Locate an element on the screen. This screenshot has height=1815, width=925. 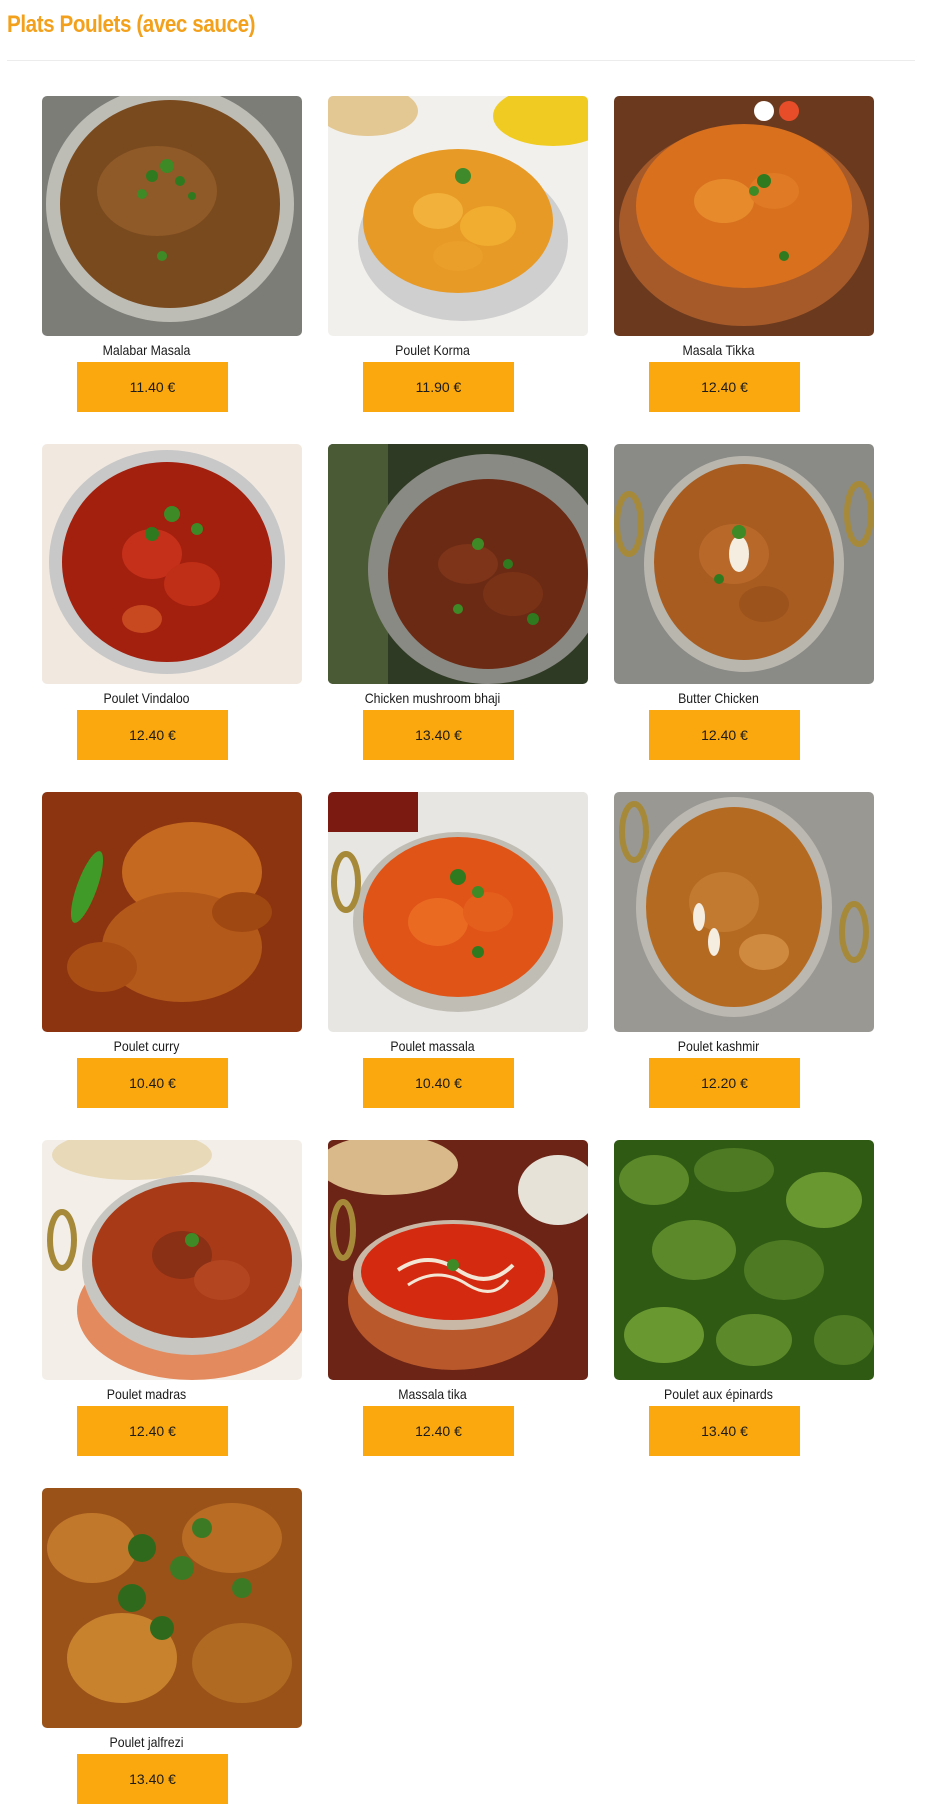
price-button: 11.40 € is located at coordinates (152, 387).